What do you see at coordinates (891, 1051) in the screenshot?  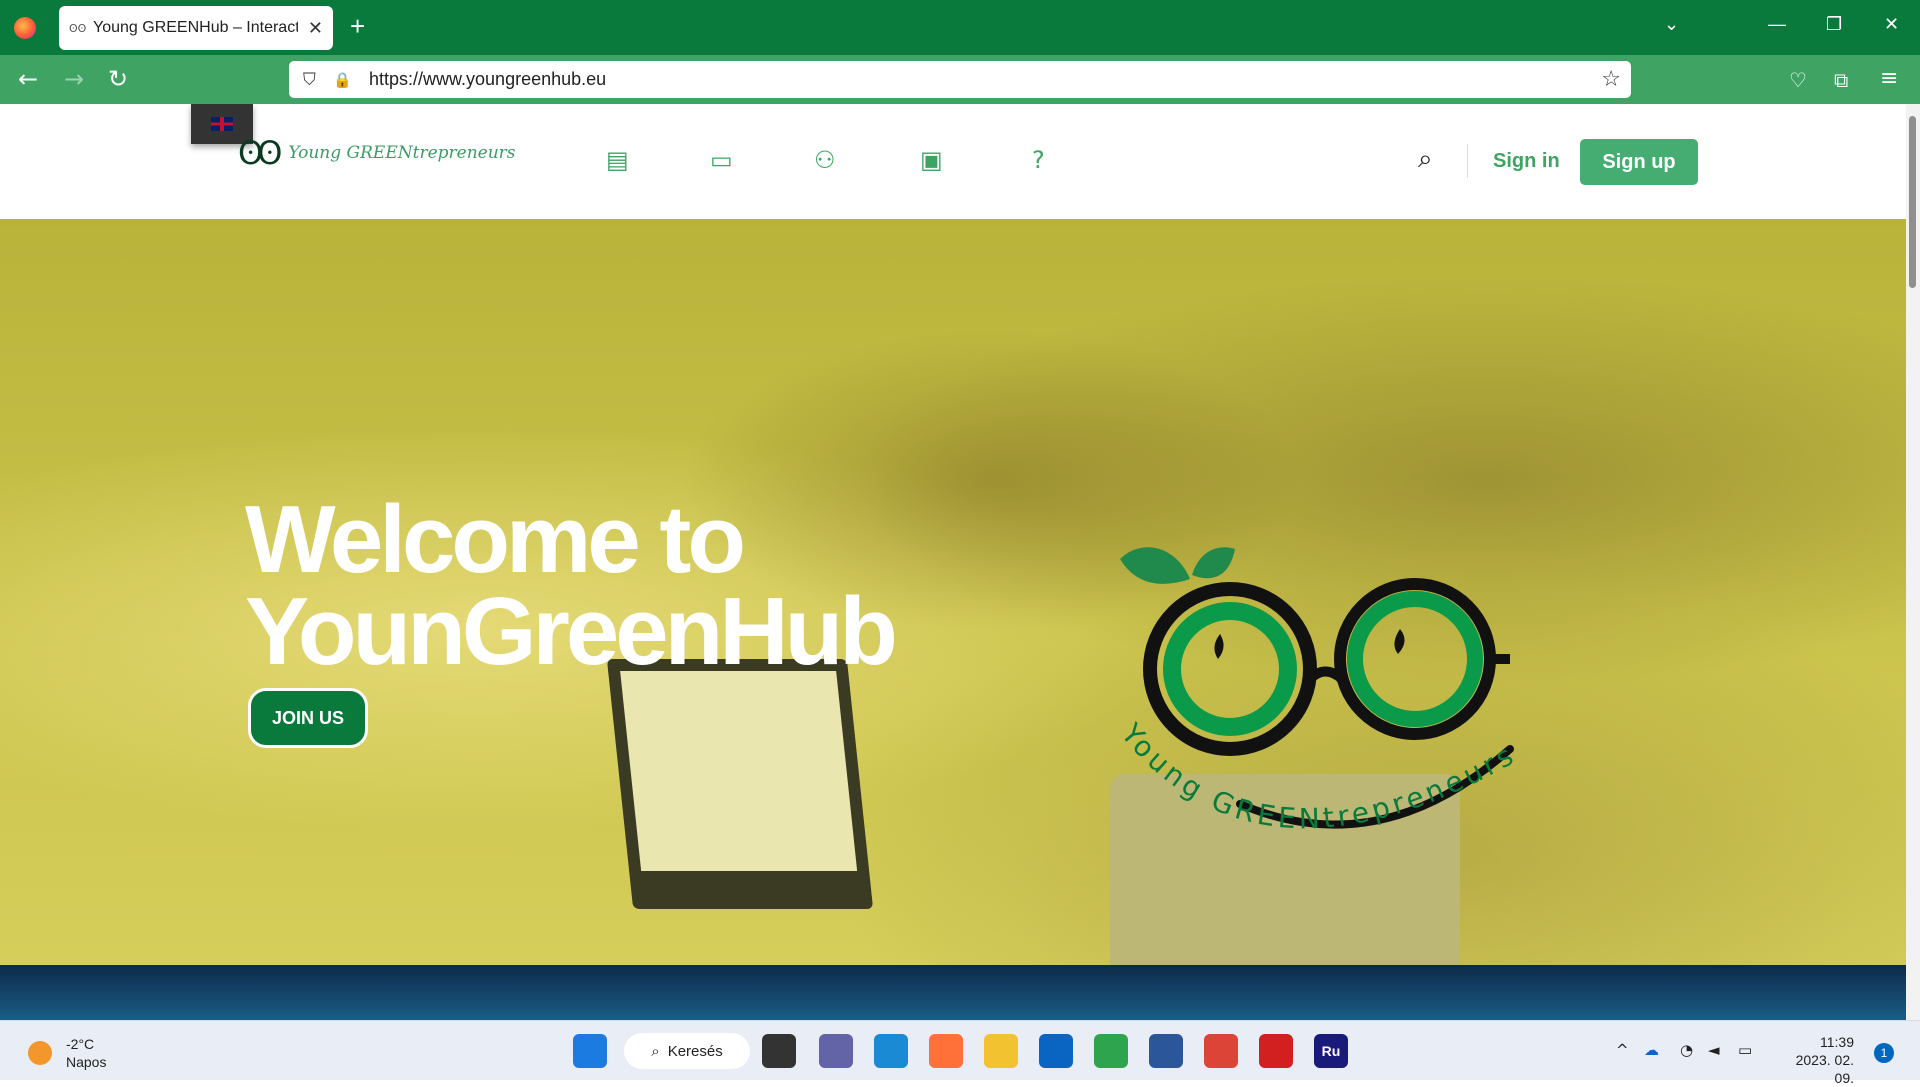 I see `edge-icon` at bounding box center [891, 1051].